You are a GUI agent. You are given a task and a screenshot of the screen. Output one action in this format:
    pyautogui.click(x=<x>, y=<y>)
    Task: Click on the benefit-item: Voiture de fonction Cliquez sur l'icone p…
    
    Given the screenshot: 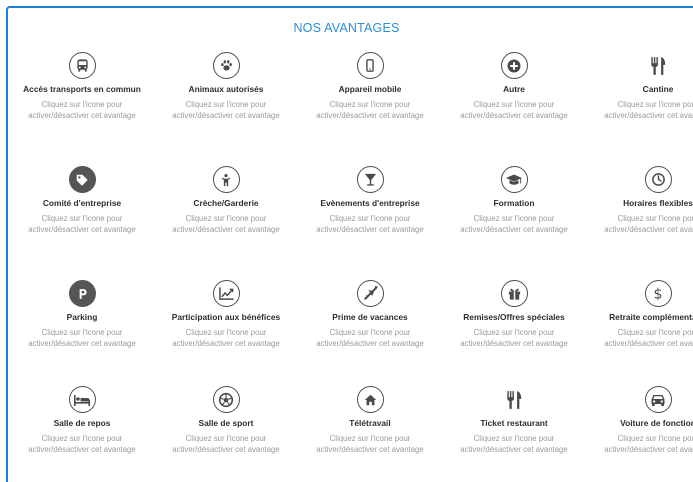 What is the action you would take?
    pyautogui.click(x=639, y=434)
    